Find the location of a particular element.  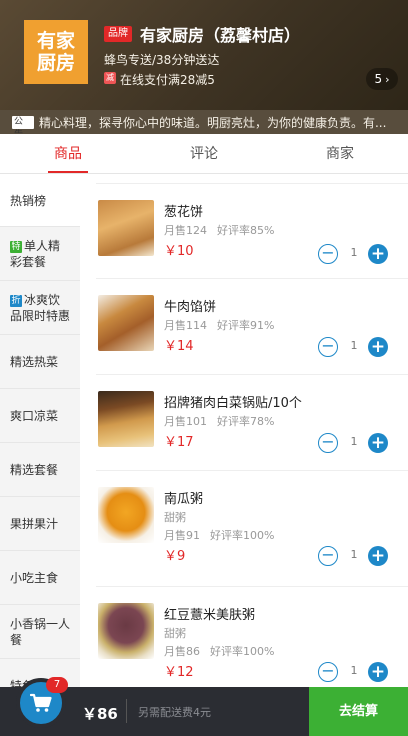

sidebar-item-label: 小香锅一人餐 is located at coordinates (40, 631).